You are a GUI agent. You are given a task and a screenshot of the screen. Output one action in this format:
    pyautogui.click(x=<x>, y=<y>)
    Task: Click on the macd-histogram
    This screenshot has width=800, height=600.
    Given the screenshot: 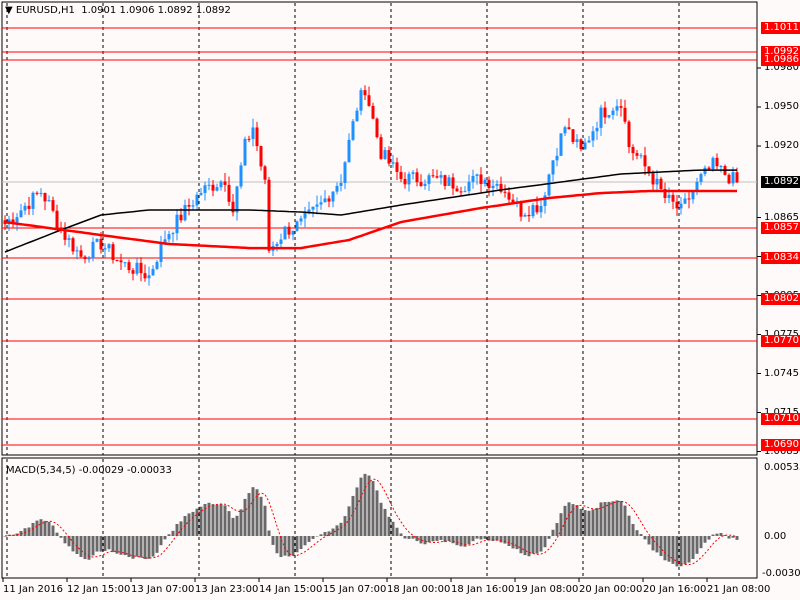 What is the action you would take?
    pyautogui.click(x=371, y=520)
    